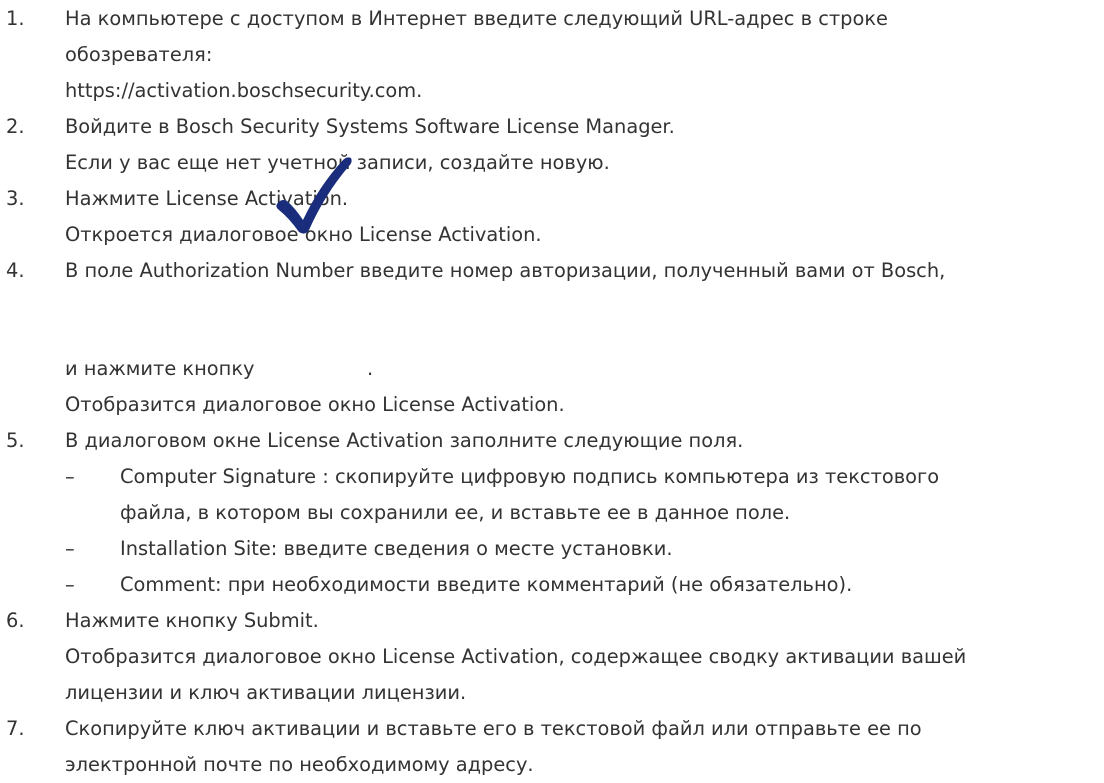 The width and height of the screenshot is (1104, 783). I want to click on step-number: 2., so click(15, 126).